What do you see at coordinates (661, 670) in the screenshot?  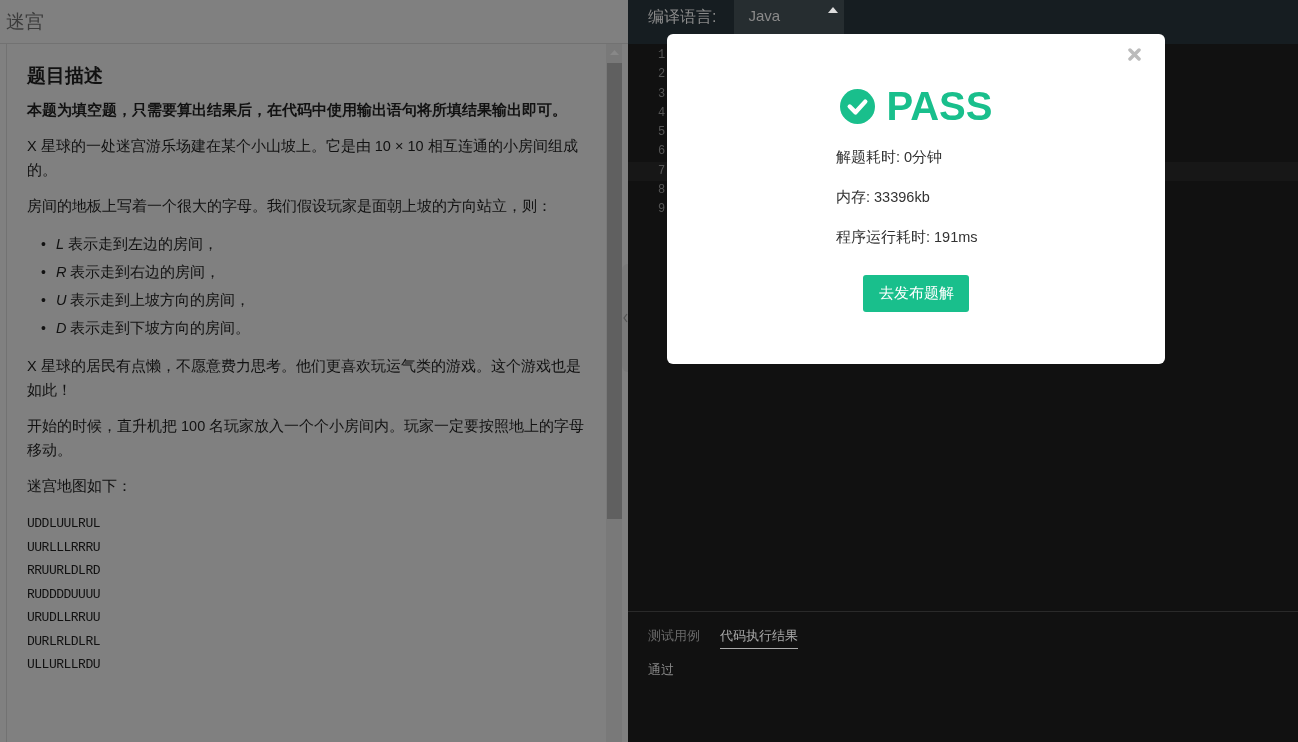 I see `result-text: 通过` at bounding box center [661, 670].